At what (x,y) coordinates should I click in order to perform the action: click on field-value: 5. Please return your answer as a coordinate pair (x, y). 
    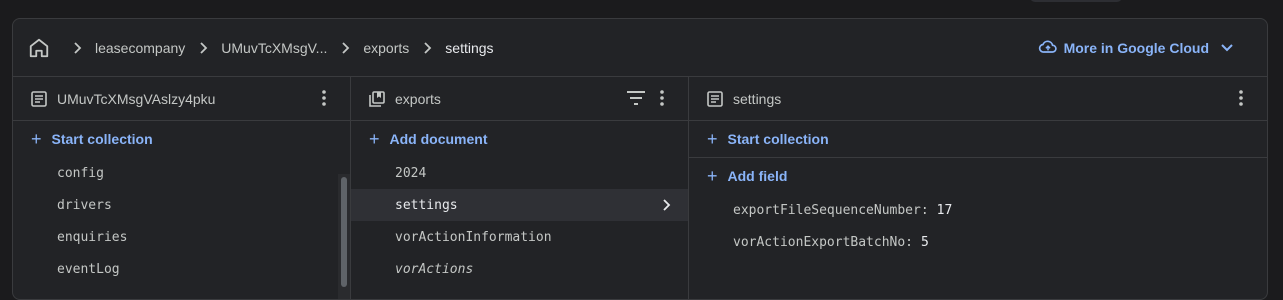
    Looking at the image, I should click on (925, 242).